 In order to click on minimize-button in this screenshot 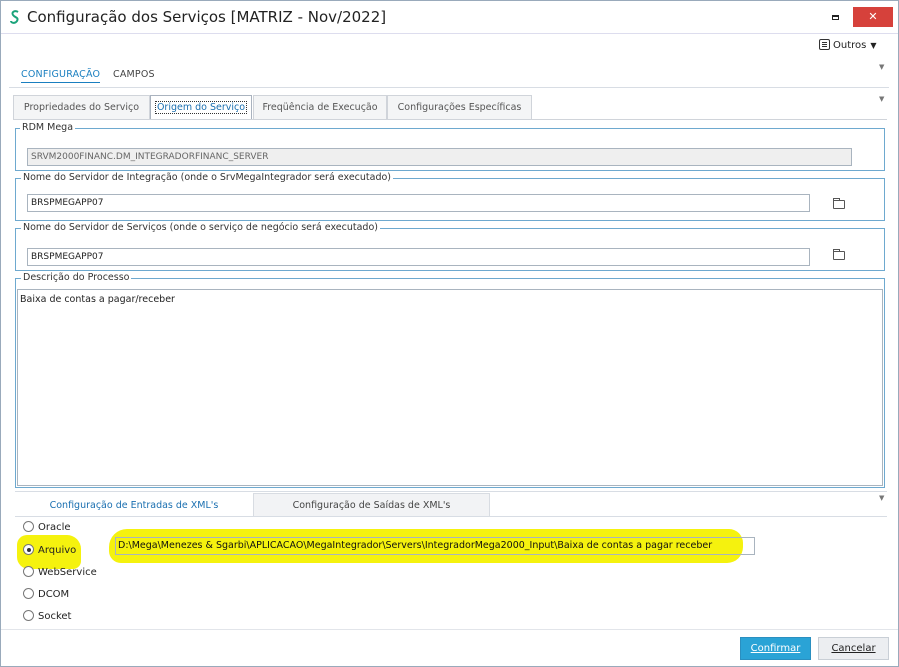, I will do `click(835, 17)`.